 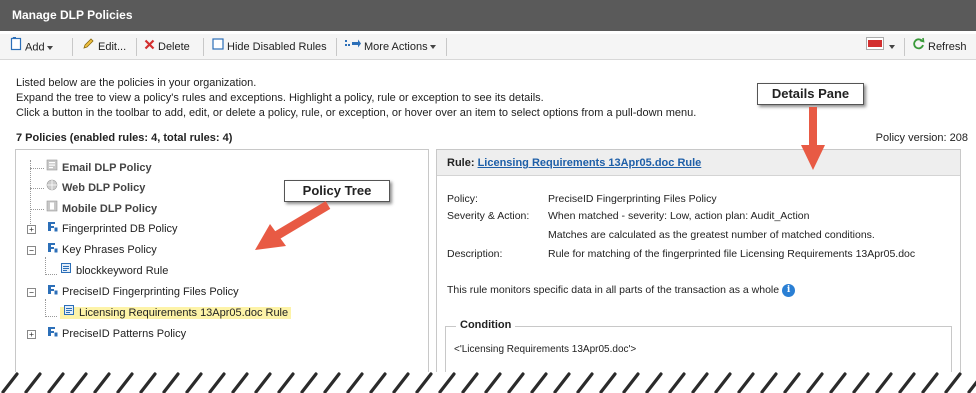 I want to click on left-arrow-icon, so click(x=293, y=225).